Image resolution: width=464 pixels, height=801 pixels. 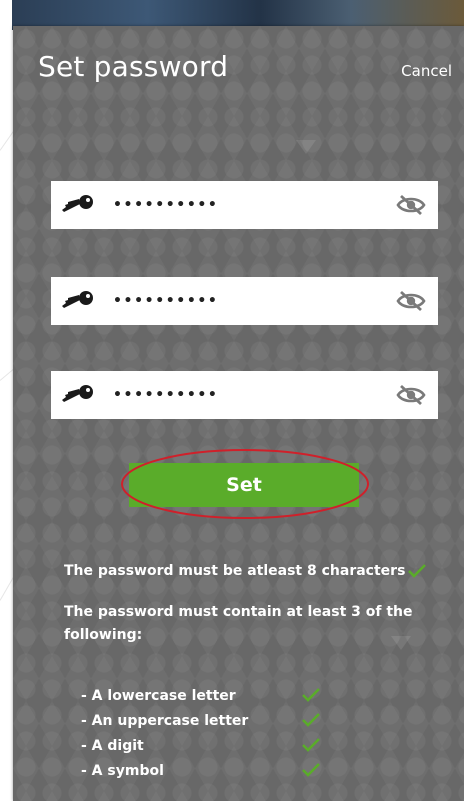 I want to click on rule-item-uppercase: - An uppercase letter, so click(x=165, y=721).